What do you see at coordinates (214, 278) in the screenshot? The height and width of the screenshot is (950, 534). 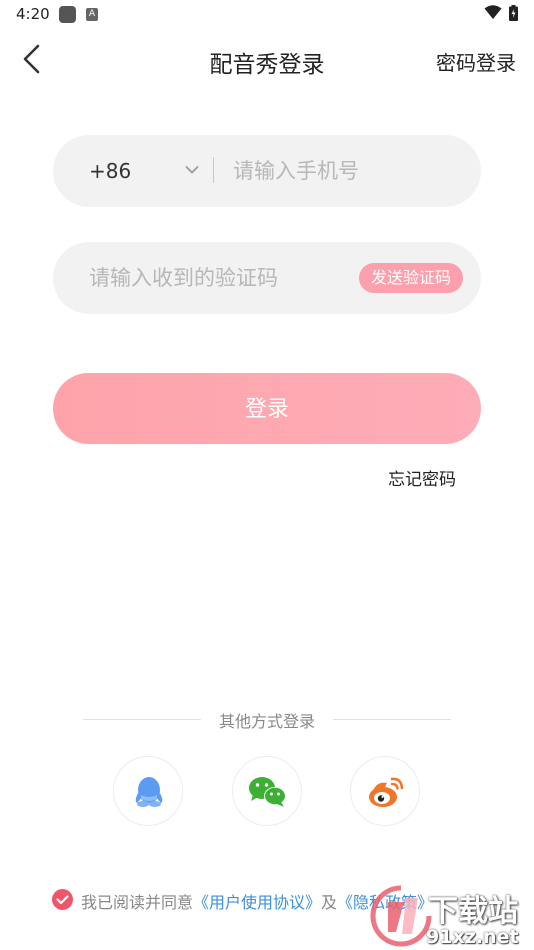 I see `verification-code-input` at bounding box center [214, 278].